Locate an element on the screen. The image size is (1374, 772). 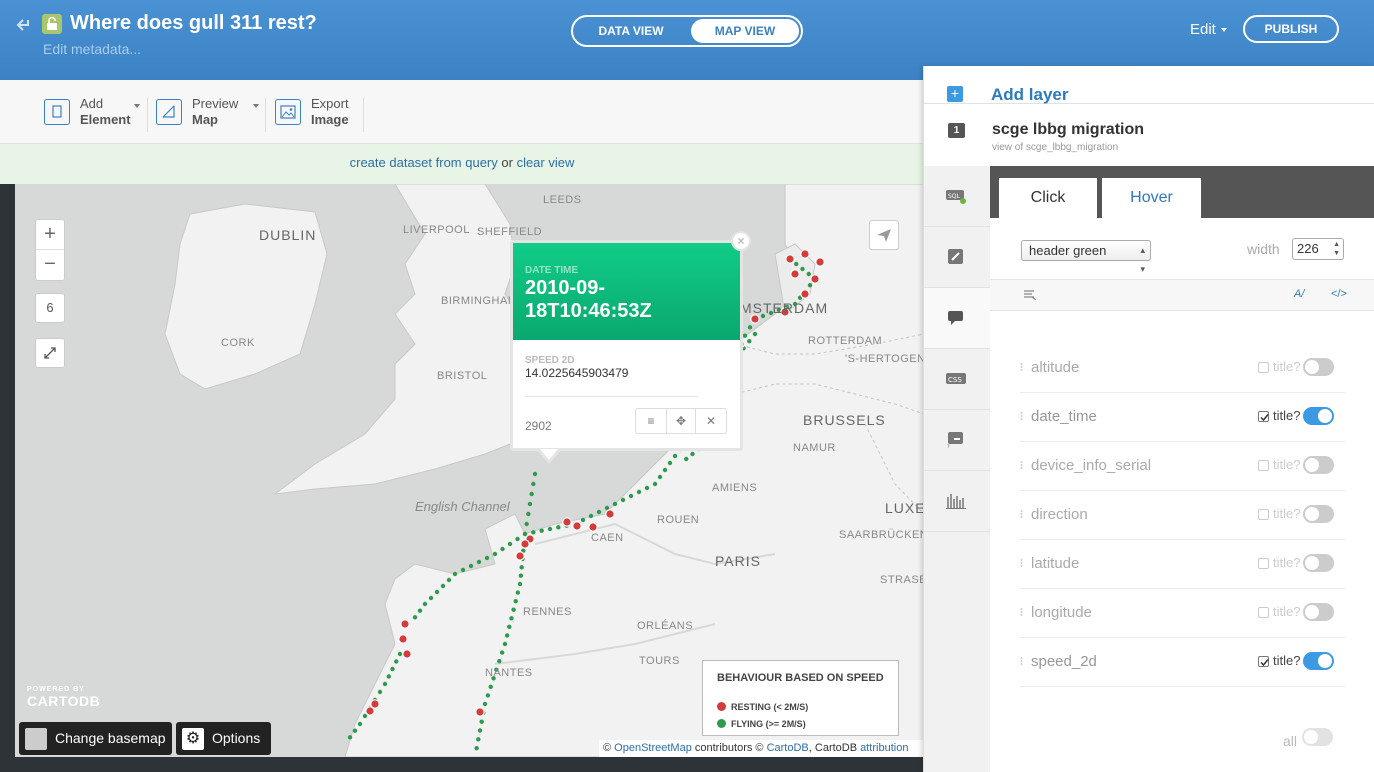
close-icon: ✕ is located at coordinates (711, 421).